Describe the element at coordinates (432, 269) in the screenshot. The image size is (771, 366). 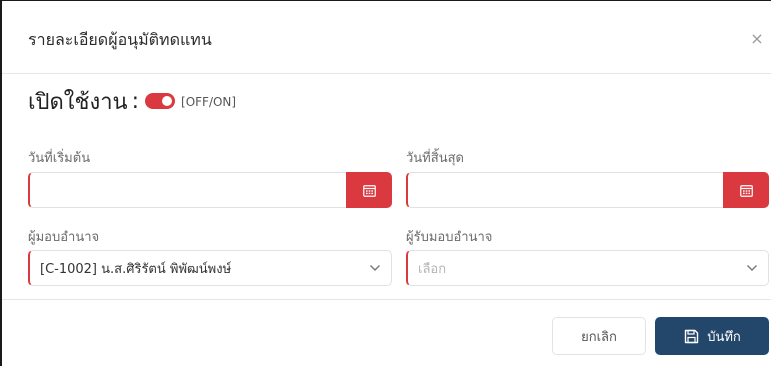
I see `delegate-placeholder: เลือก` at that location.